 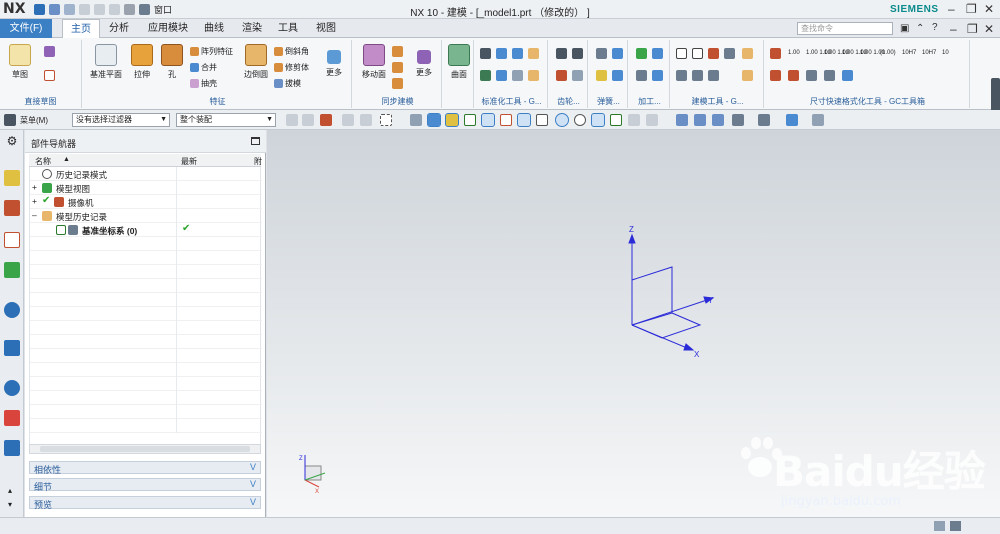 I want to click on std-tool-6-icon, so click(x=501, y=75).